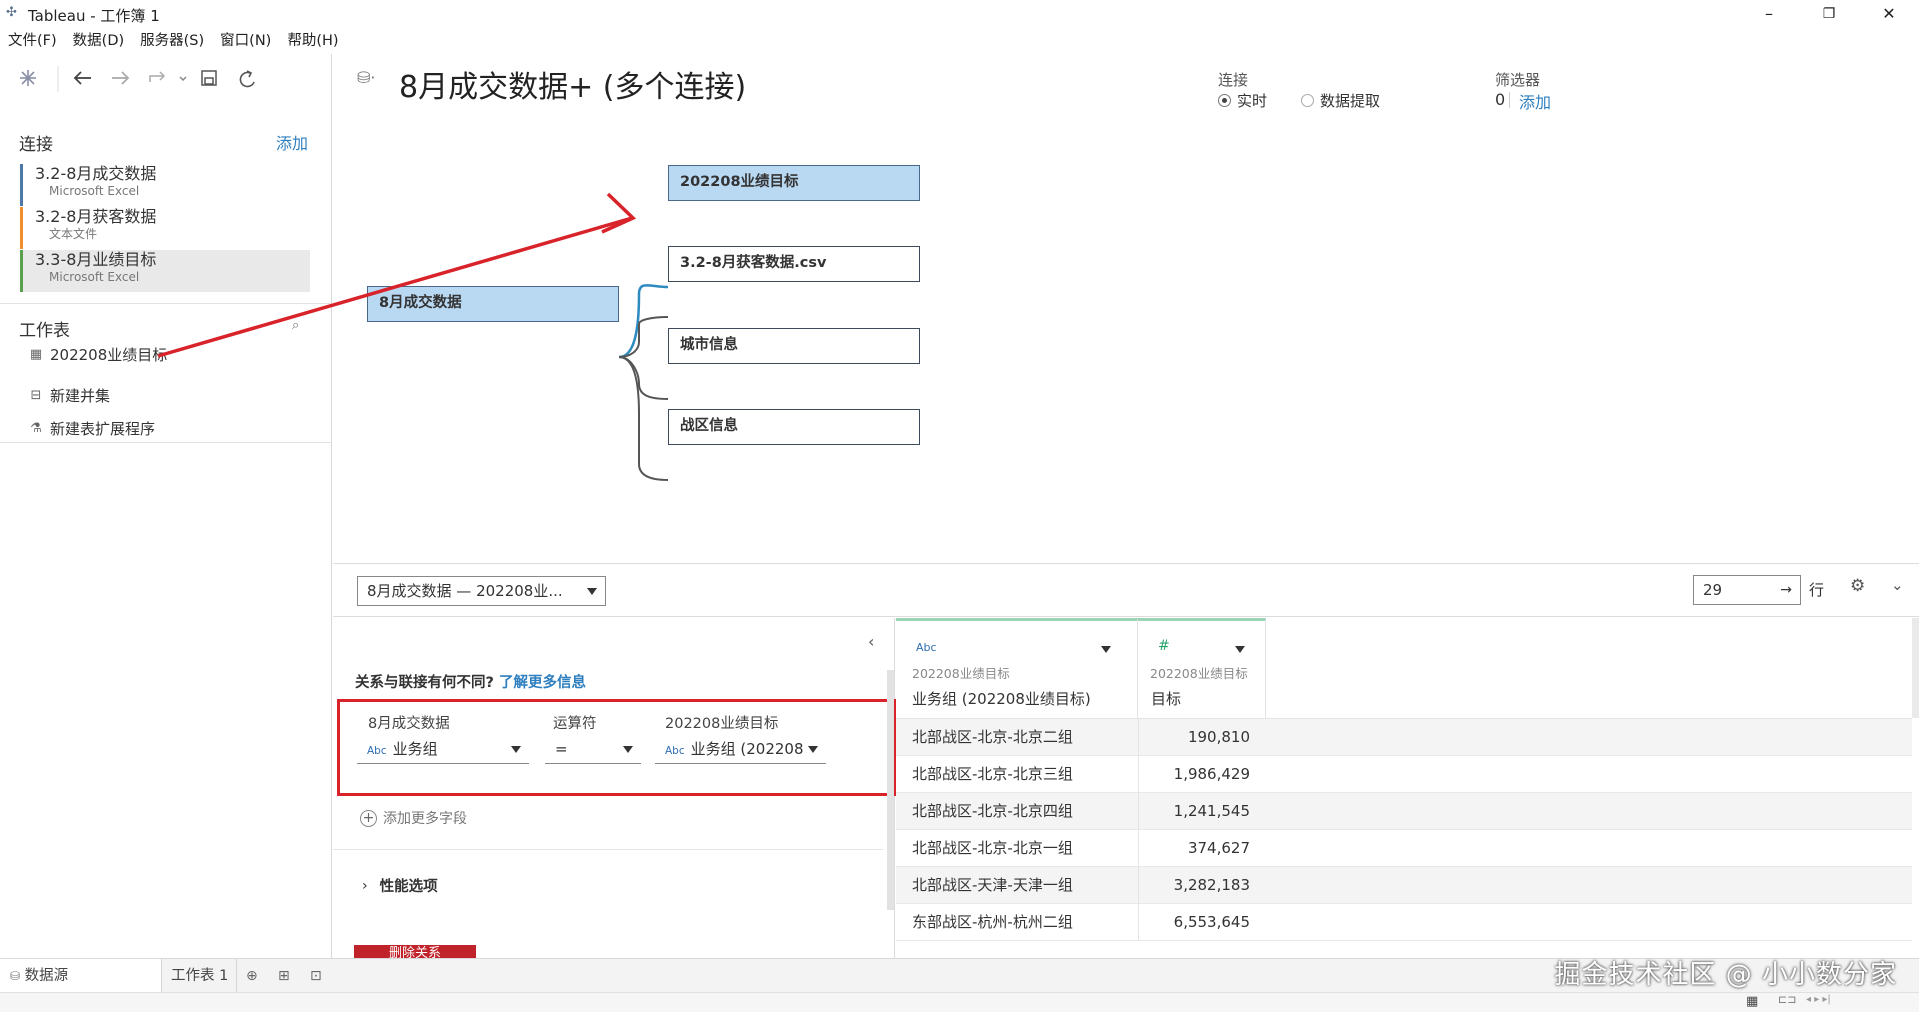 The height and width of the screenshot is (1012, 1919). I want to click on table-node-city: 城市信息, so click(794, 346).